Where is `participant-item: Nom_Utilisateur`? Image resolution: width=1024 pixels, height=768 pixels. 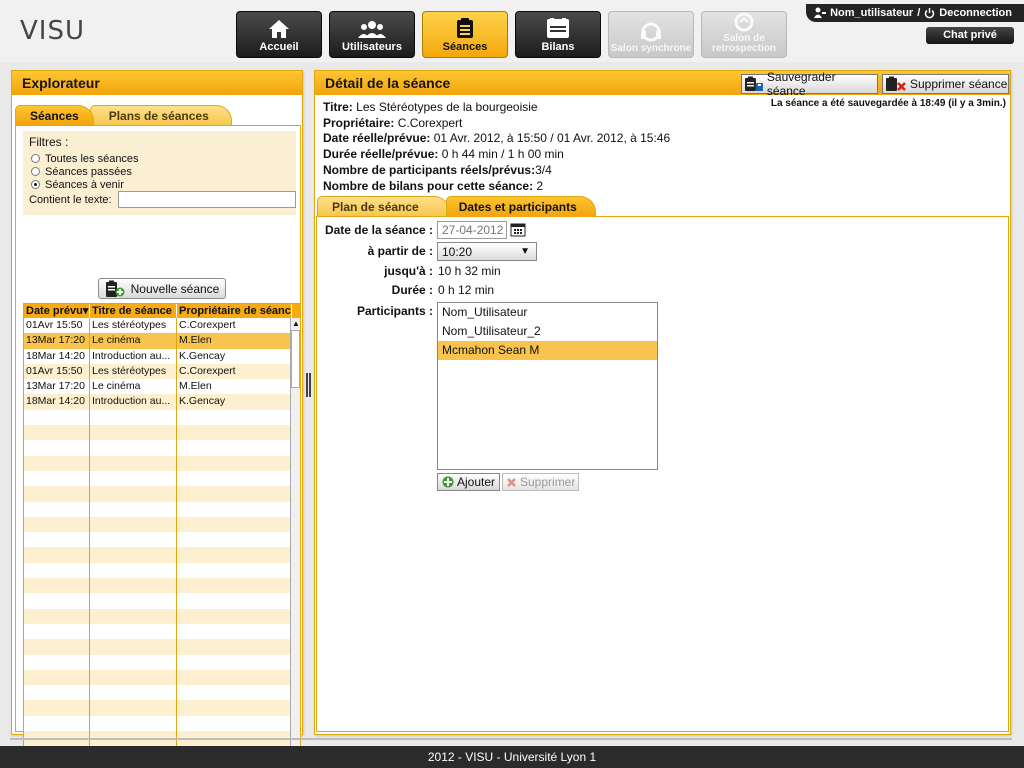 participant-item: Nom_Utilisateur is located at coordinates (547, 312).